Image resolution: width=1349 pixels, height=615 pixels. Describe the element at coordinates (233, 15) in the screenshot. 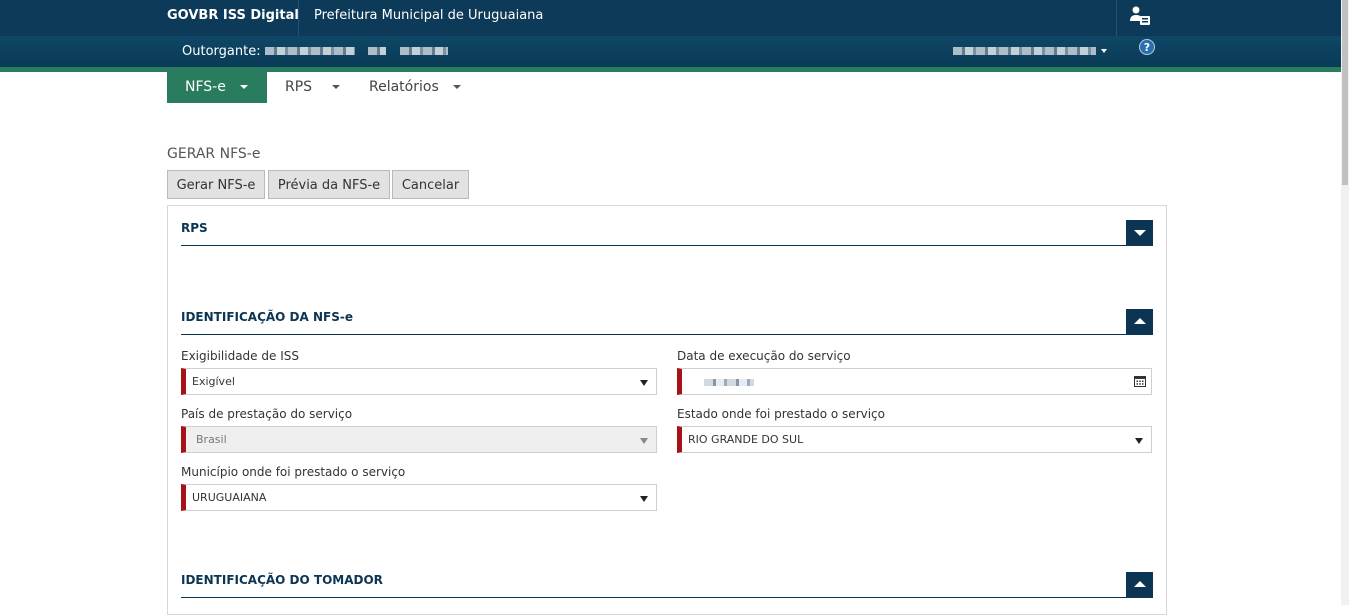

I see `app-brand: GOVBR ISS Digital` at that location.